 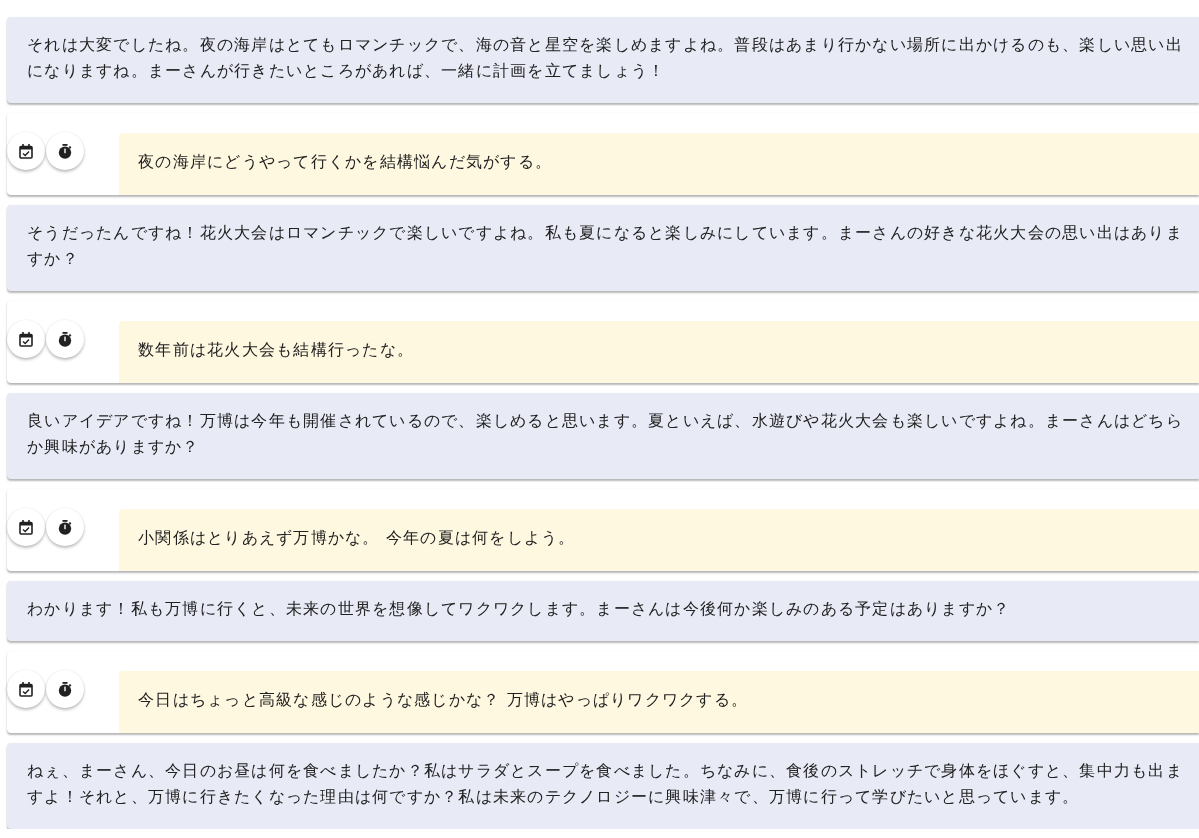 What do you see at coordinates (345, 162) in the screenshot?
I see `message-text: 夜の海岸にどうやって行くかを結構悩んだ気がする。` at bounding box center [345, 162].